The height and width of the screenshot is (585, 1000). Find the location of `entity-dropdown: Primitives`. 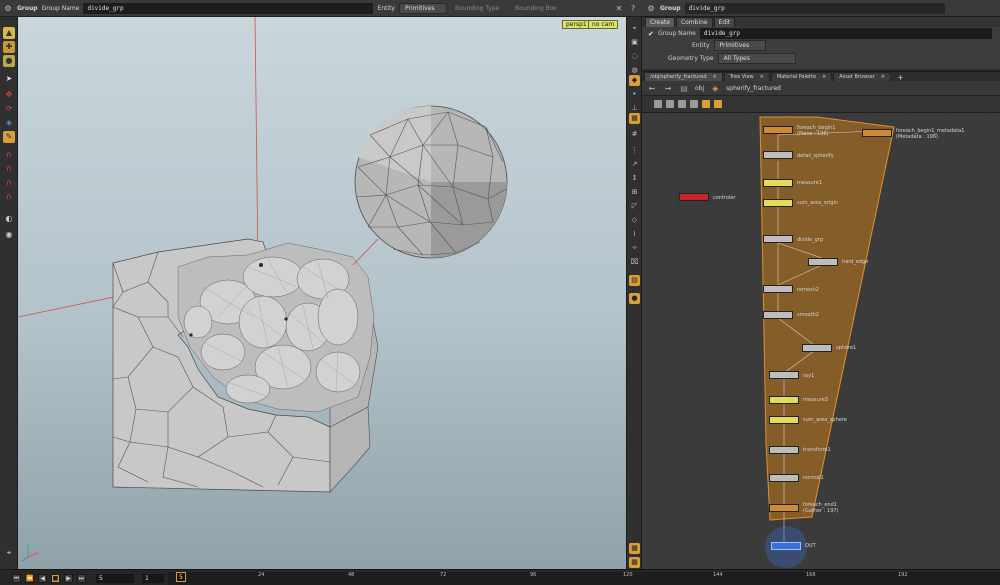

entity-dropdown: Primitives is located at coordinates (422, 8).